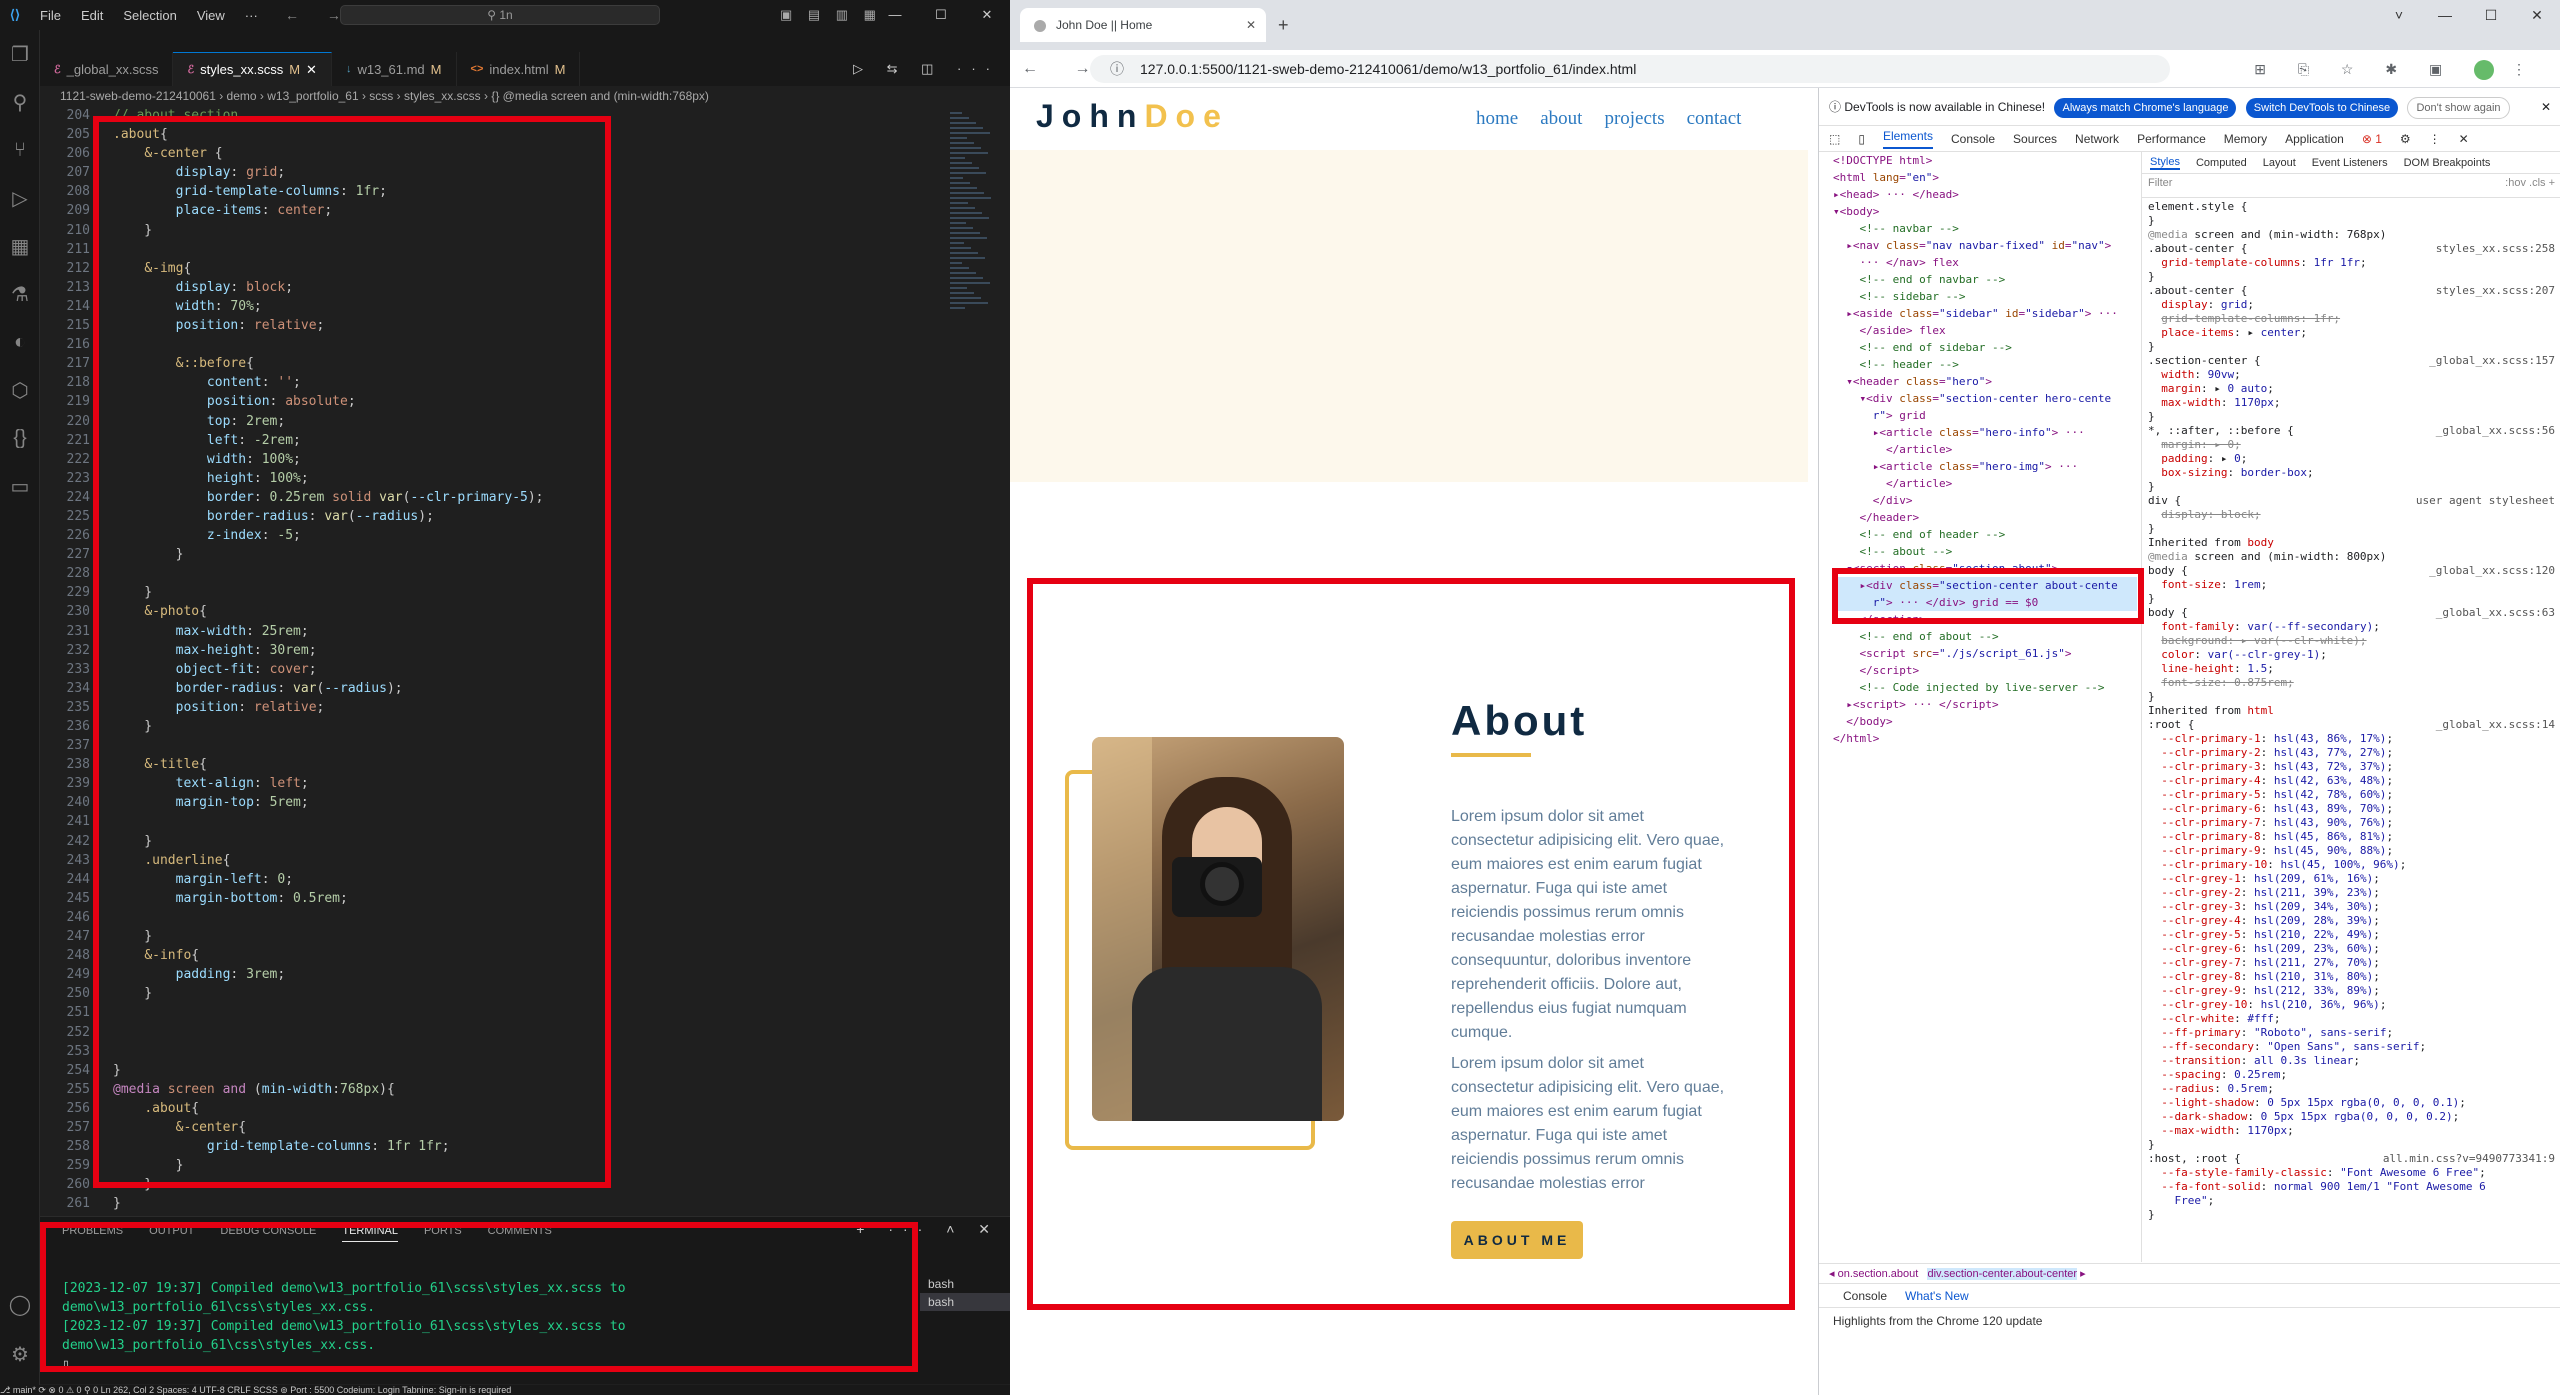 The height and width of the screenshot is (1395, 2560). What do you see at coordinates (78, 669) in the screenshot?
I see `line-number: 233` at bounding box center [78, 669].